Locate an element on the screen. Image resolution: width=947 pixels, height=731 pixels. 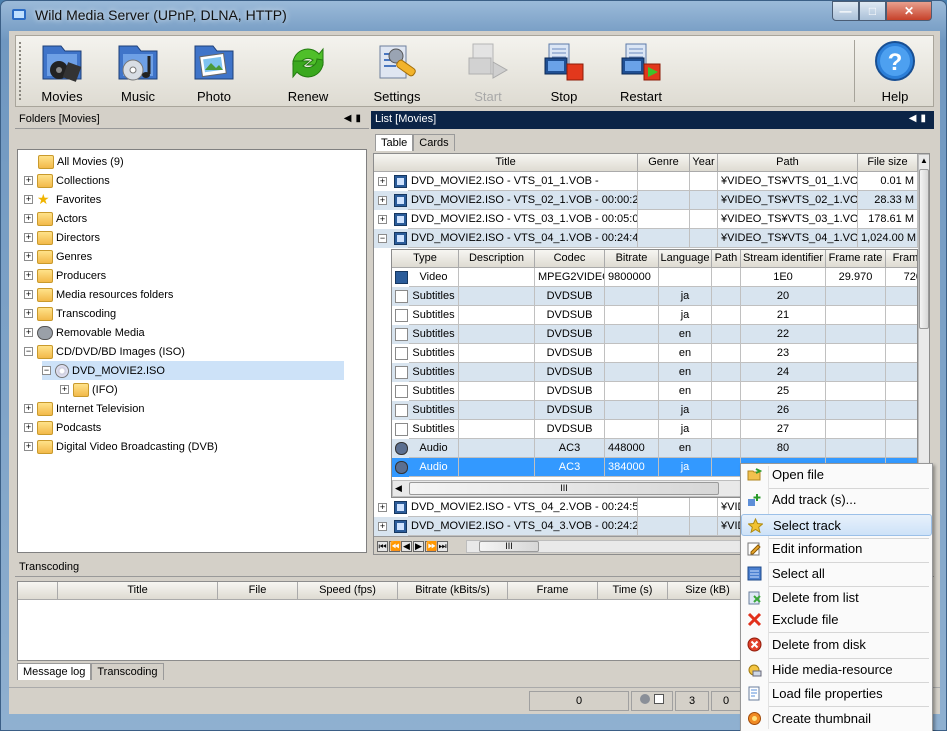
tree-item-removable-media: + Removable Media is located at coordinates (84, 332).